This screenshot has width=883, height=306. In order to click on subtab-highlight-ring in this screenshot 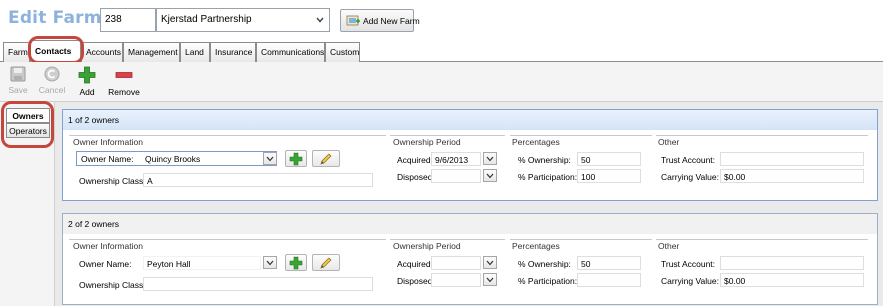, I will do `click(27, 124)`.